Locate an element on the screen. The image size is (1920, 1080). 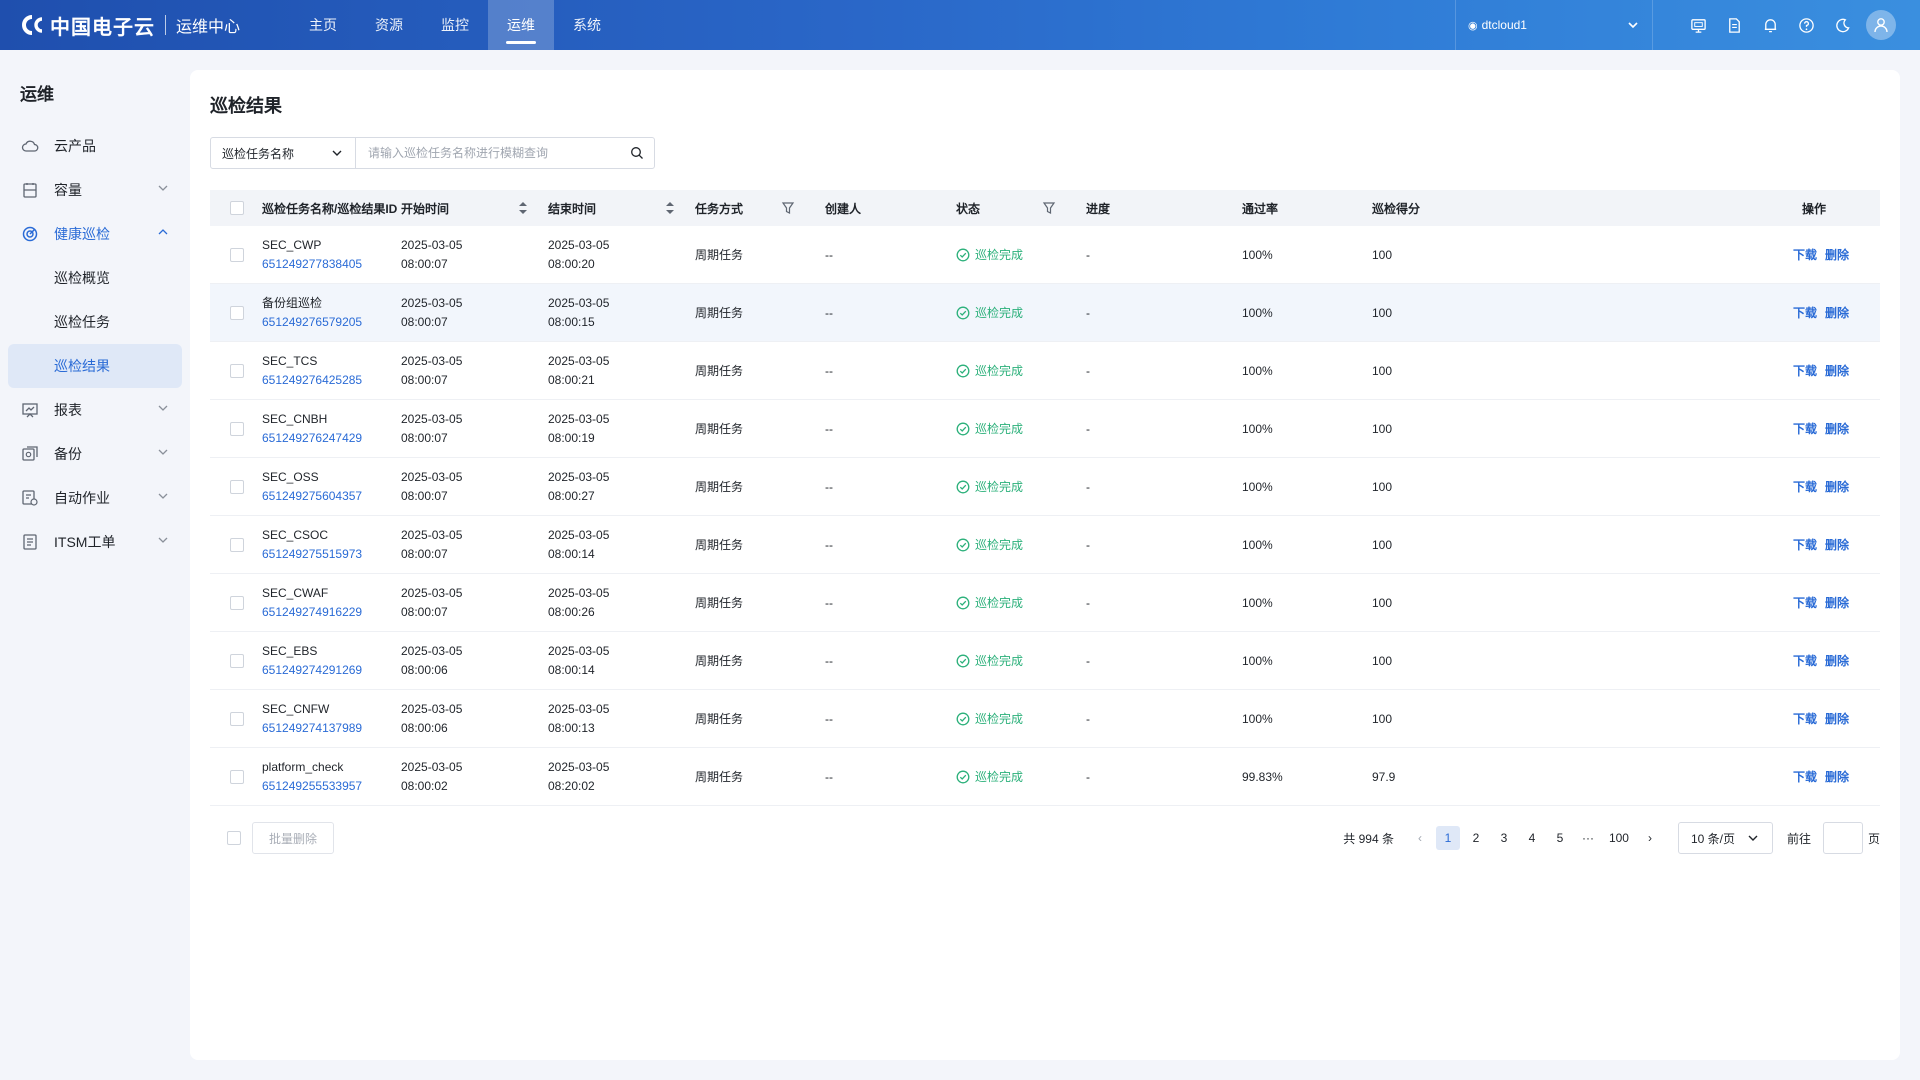
batch-delete-button: 批量删除 is located at coordinates (293, 838).